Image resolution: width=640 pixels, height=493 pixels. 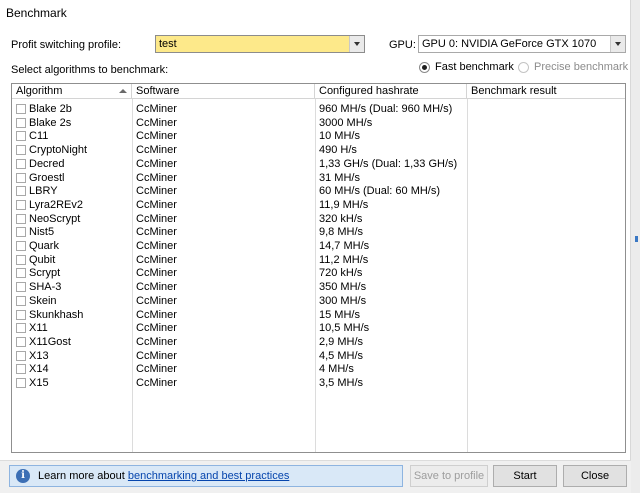 What do you see at coordinates (386, 109) in the screenshot?
I see `hashrate-cell: 960 MH/s (Dual: 960 MH/s)` at bounding box center [386, 109].